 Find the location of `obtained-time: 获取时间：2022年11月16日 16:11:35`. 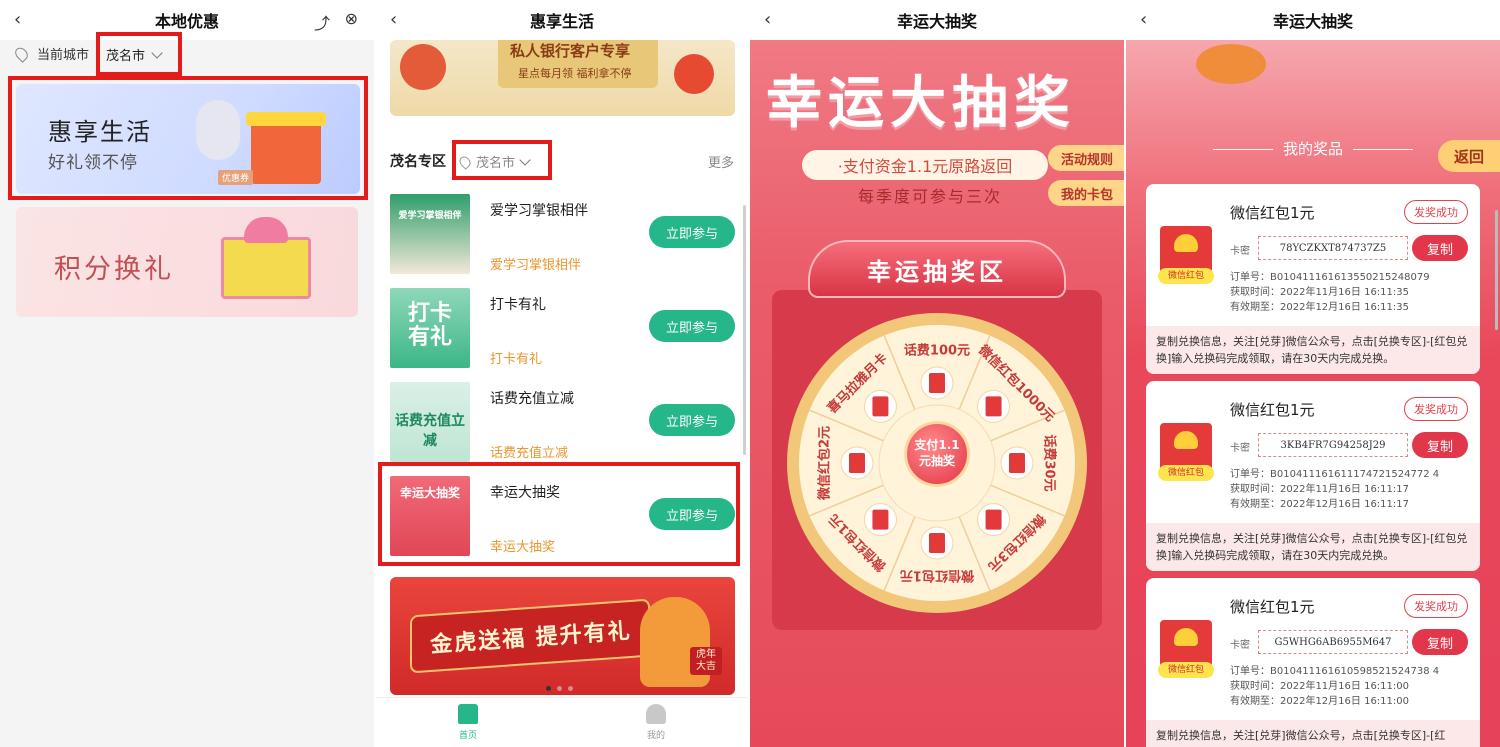

obtained-time: 获取时间：2022年11月16日 16:11:35 is located at coordinates (1319, 292).